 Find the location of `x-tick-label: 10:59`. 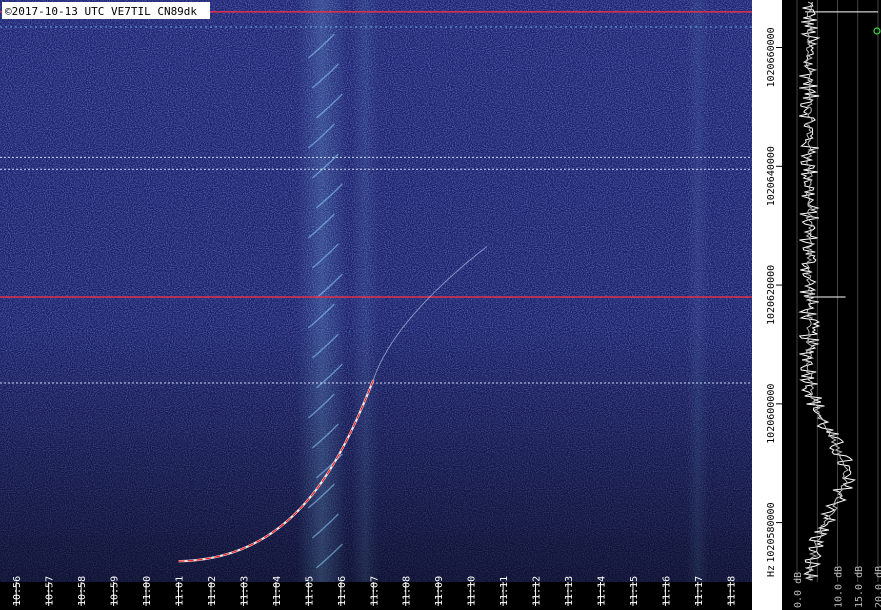

x-tick-label: 10:59 is located at coordinates (115, 591).